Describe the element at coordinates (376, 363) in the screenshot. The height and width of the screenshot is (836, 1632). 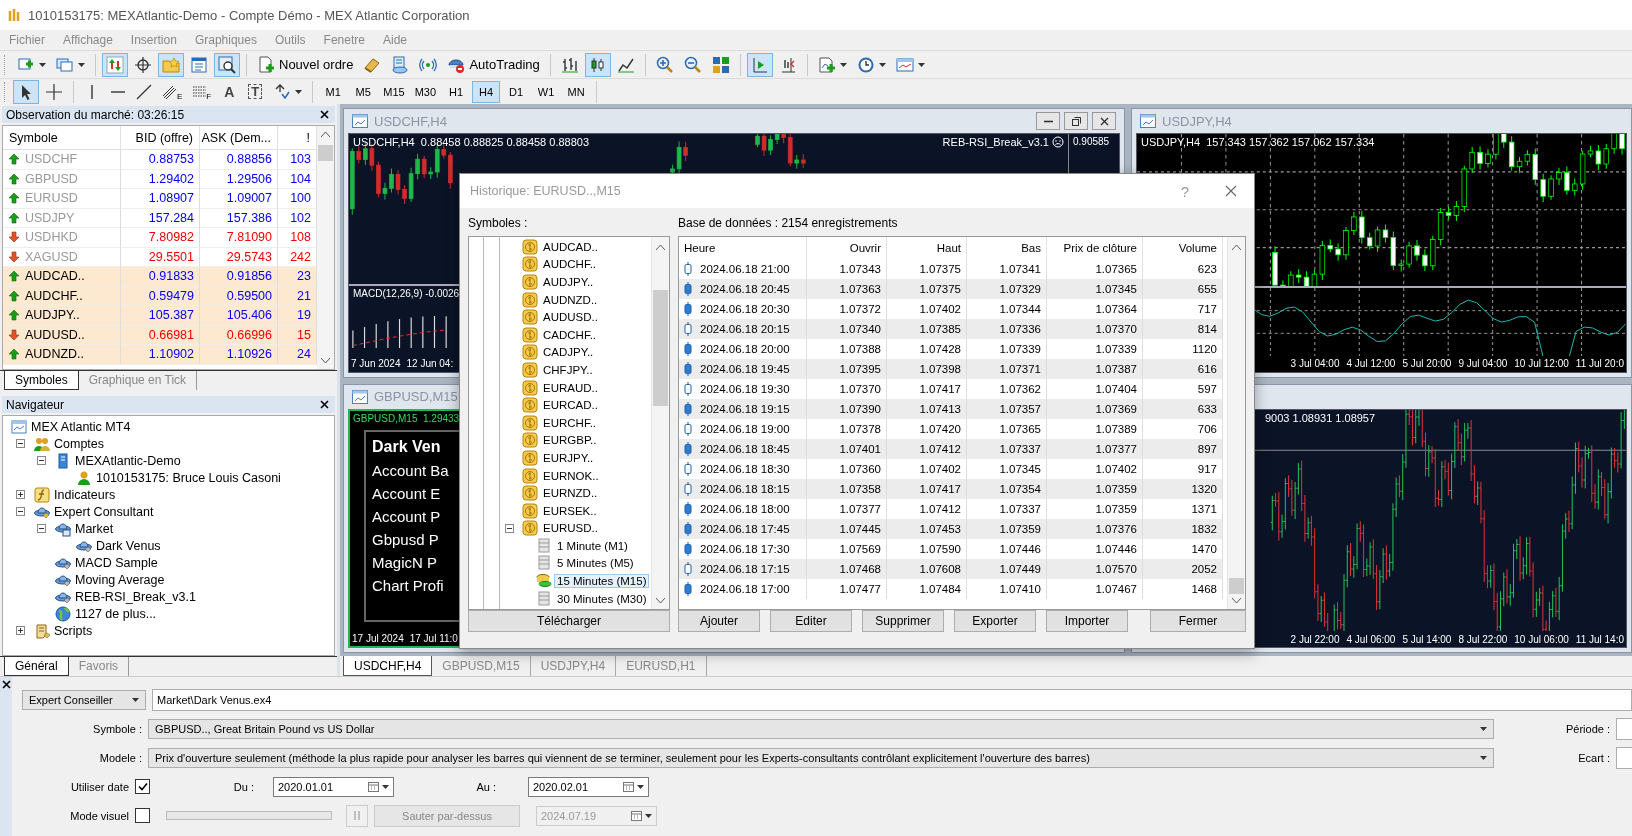
I see `time-axis-label: 7 Jun 2024` at that location.